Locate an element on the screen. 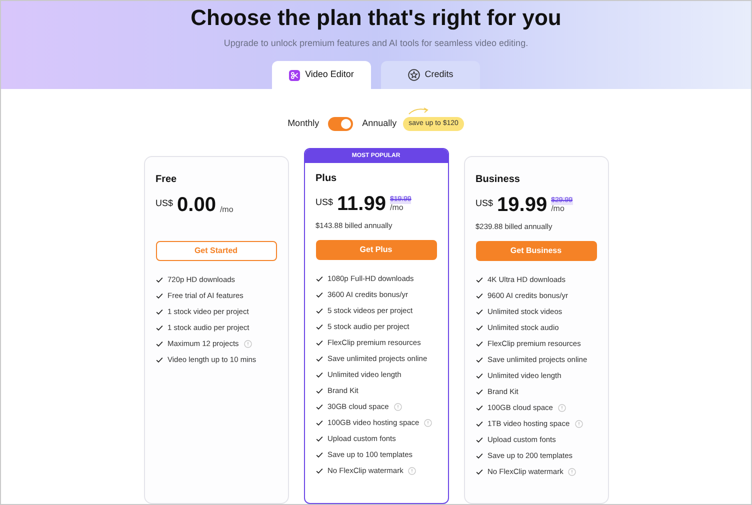  plan-button: Get Plus is located at coordinates (376, 250).